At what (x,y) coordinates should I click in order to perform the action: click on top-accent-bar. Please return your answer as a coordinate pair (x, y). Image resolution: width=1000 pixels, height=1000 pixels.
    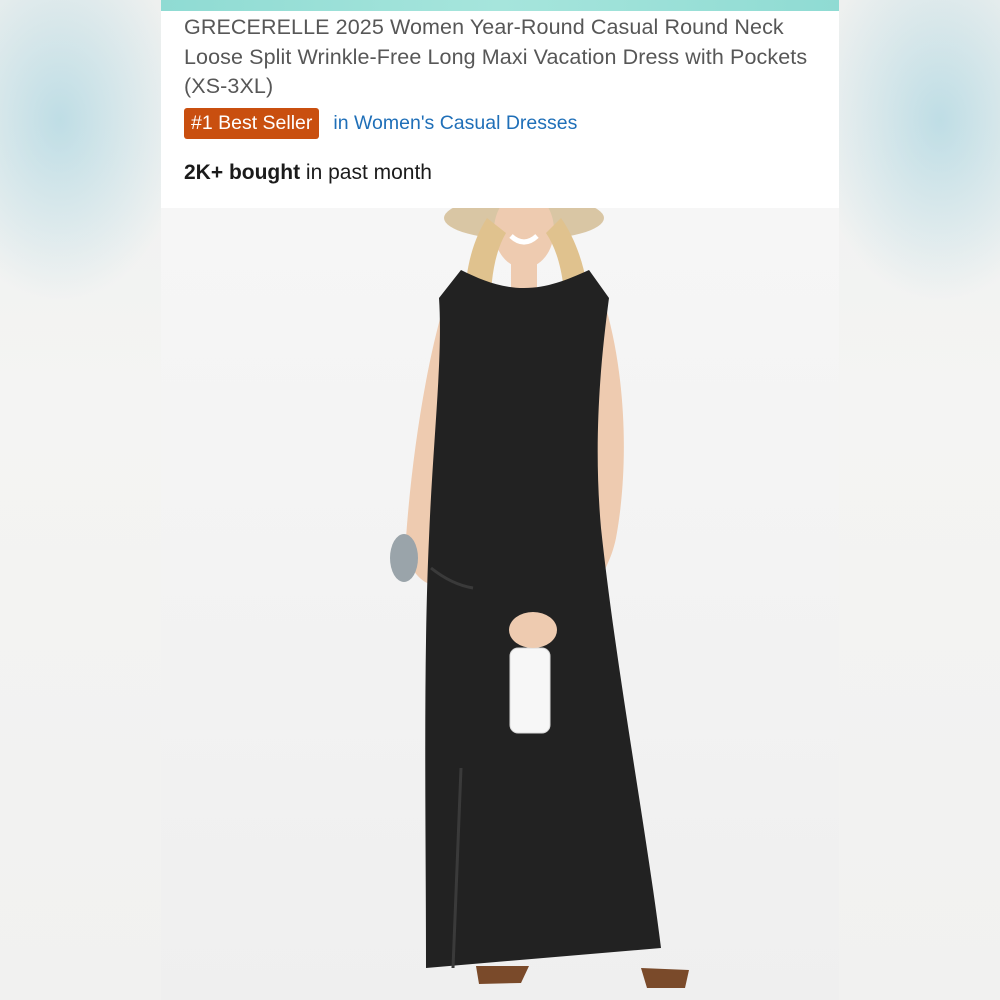
    Looking at the image, I should click on (500, 5).